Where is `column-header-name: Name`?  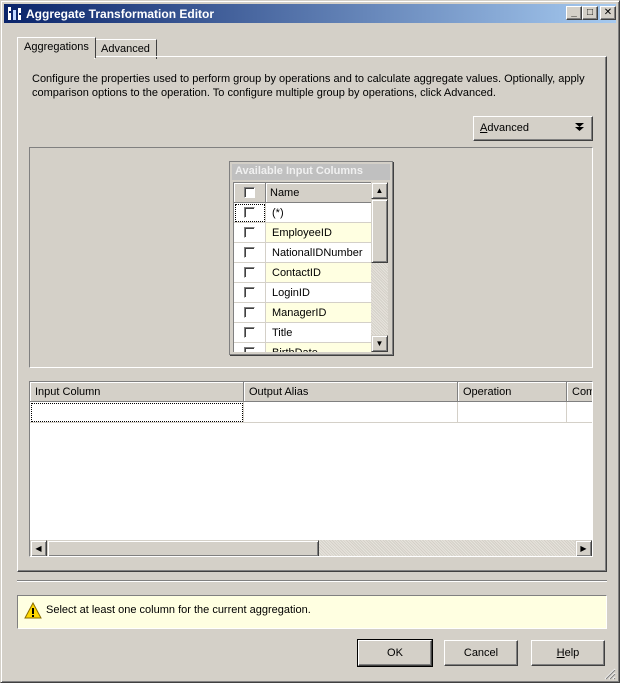 column-header-name: Name is located at coordinates (318, 193).